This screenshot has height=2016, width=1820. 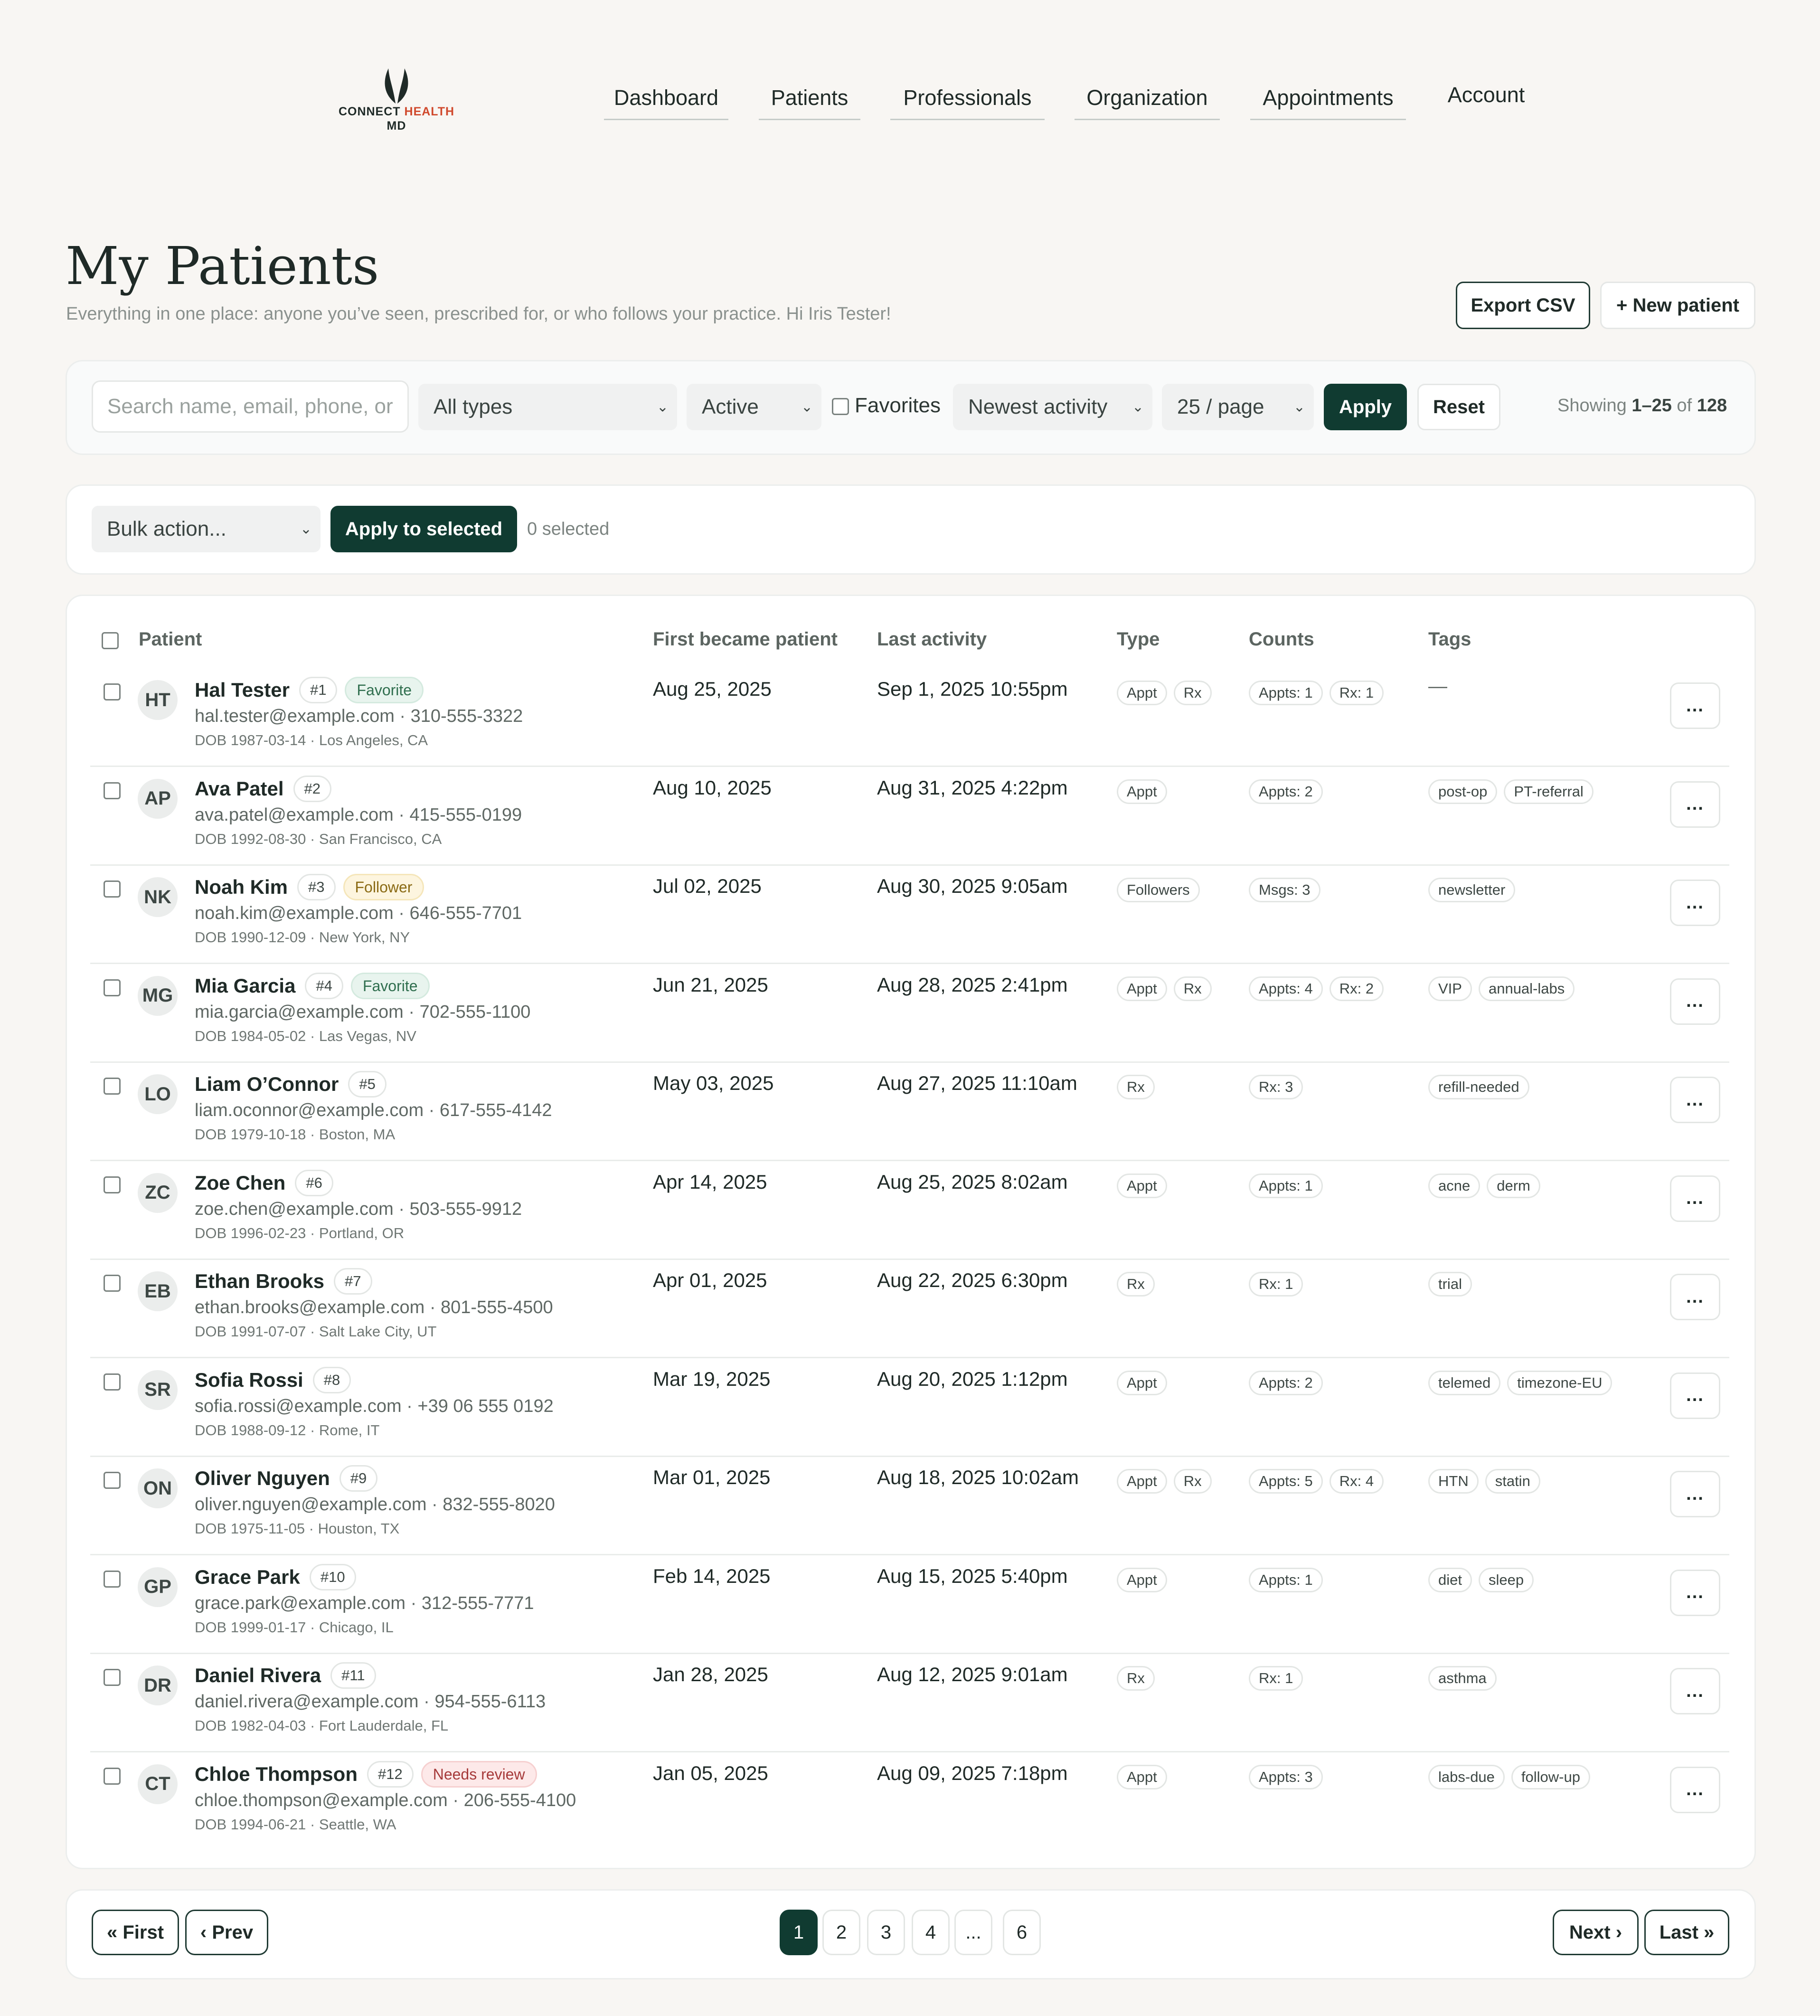 What do you see at coordinates (424, 529) in the screenshot?
I see `apply-to-selected-button: Apply to selected` at bounding box center [424, 529].